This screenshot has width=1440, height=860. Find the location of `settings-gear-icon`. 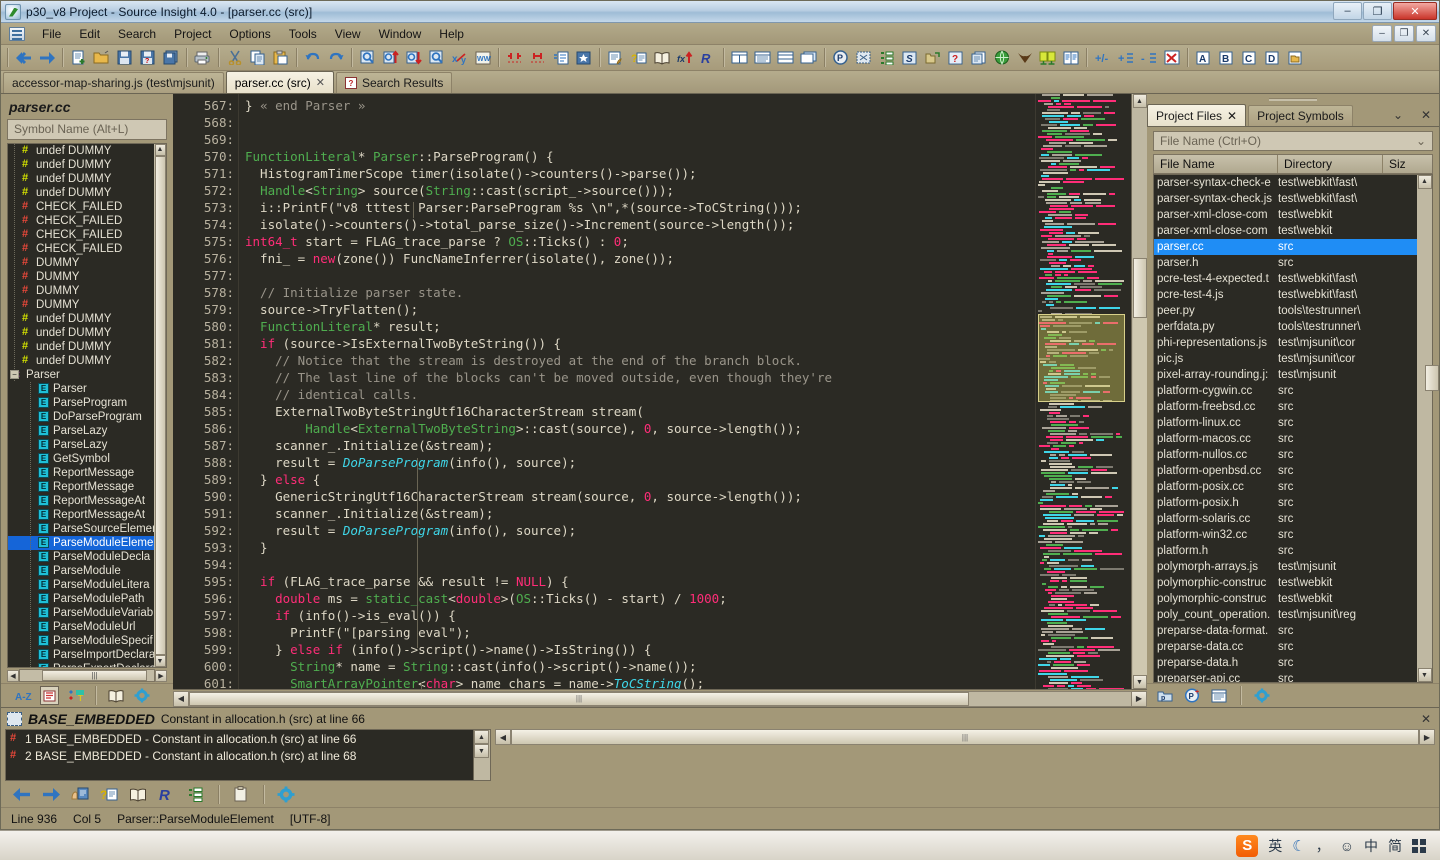

settings-gear-icon is located at coordinates (286, 794).